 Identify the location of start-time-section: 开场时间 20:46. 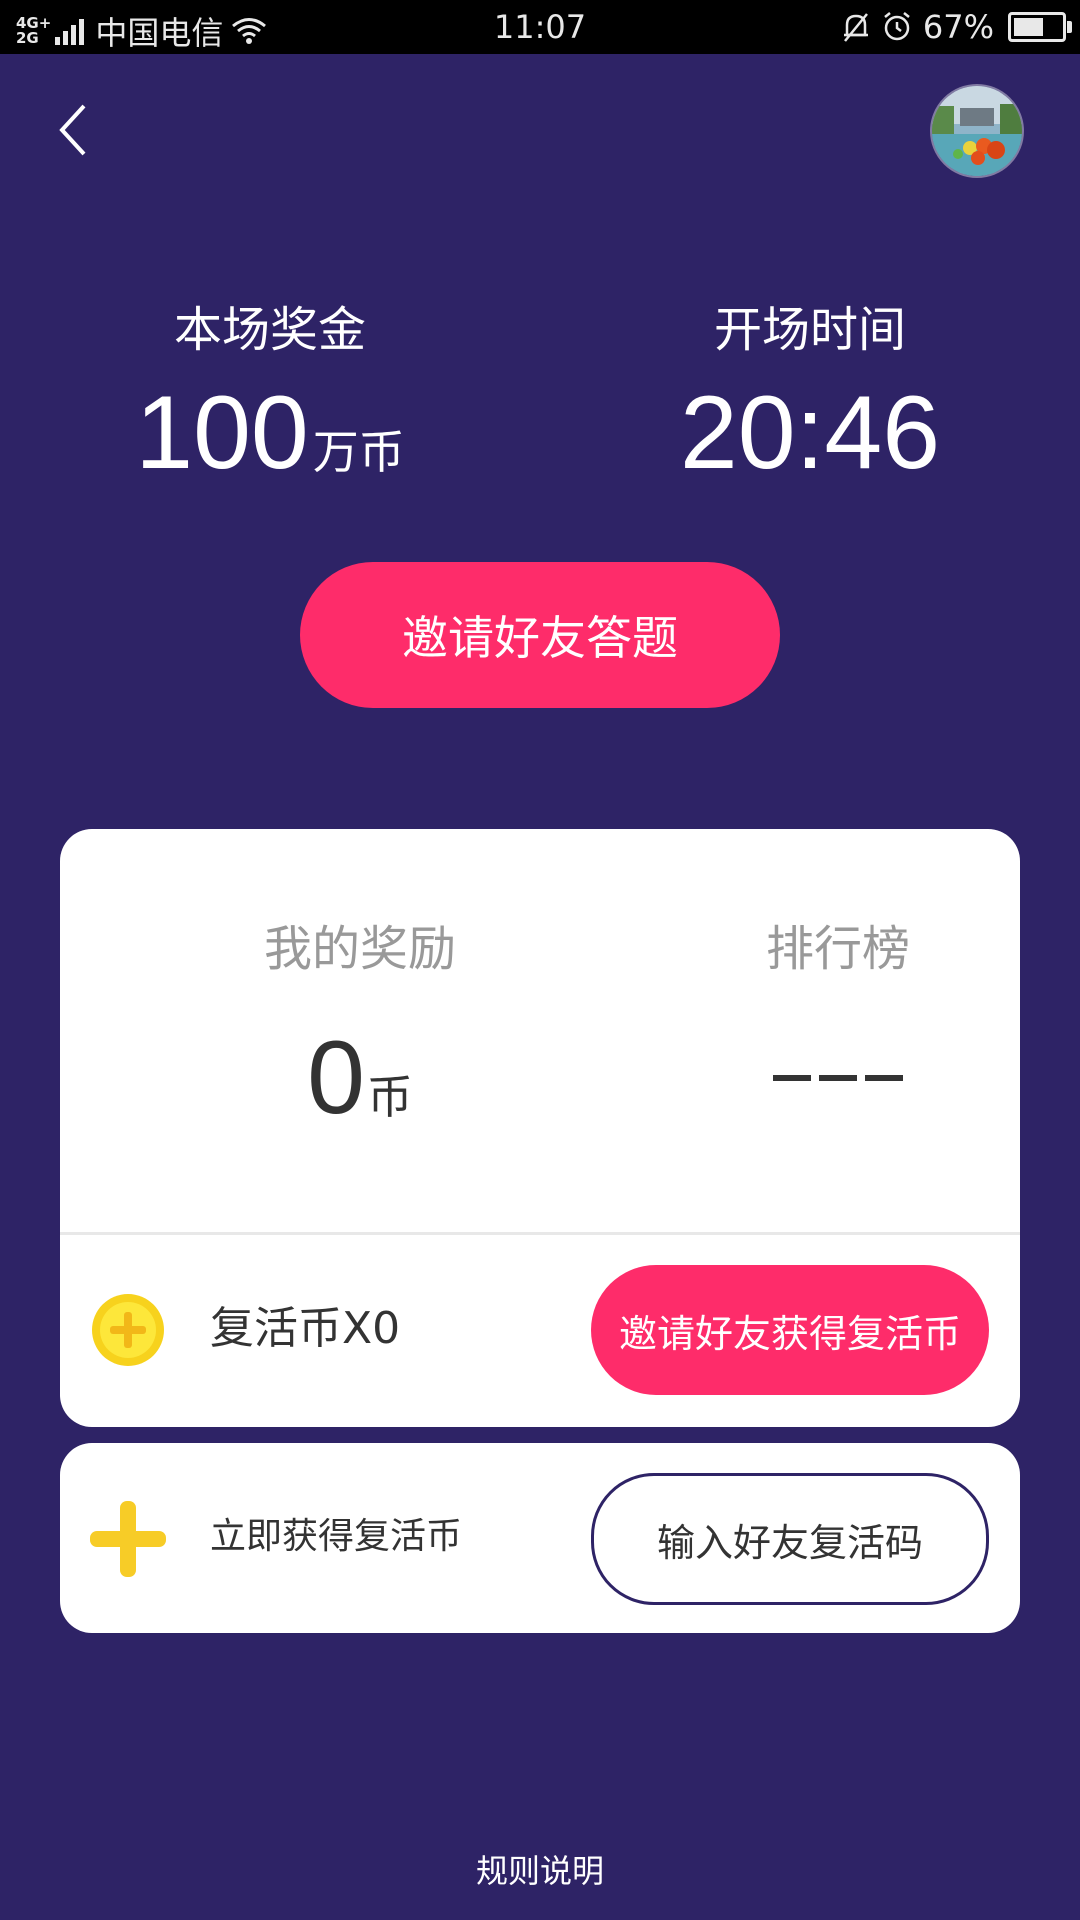
(810, 394).